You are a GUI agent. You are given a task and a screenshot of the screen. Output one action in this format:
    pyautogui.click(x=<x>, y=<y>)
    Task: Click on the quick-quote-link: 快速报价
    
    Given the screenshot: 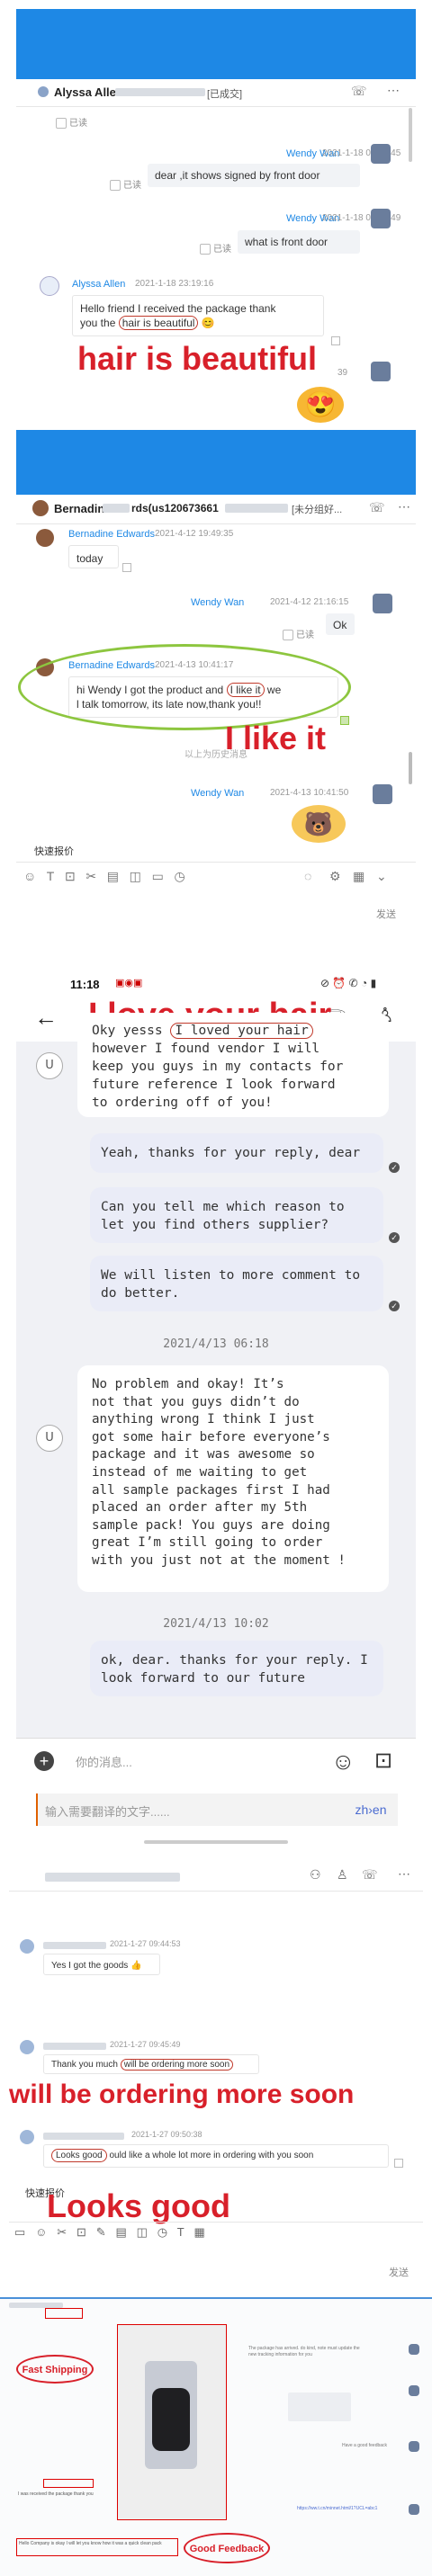 What is the action you would take?
    pyautogui.click(x=54, y=851)
    